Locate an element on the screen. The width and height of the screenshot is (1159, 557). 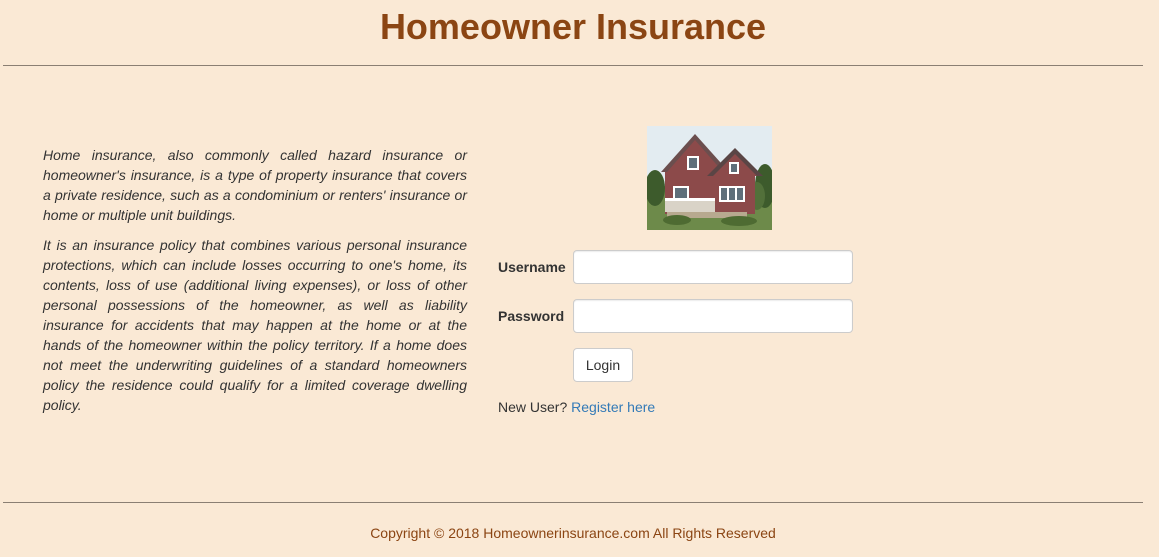
password-input is located at coordinates (713, 316).